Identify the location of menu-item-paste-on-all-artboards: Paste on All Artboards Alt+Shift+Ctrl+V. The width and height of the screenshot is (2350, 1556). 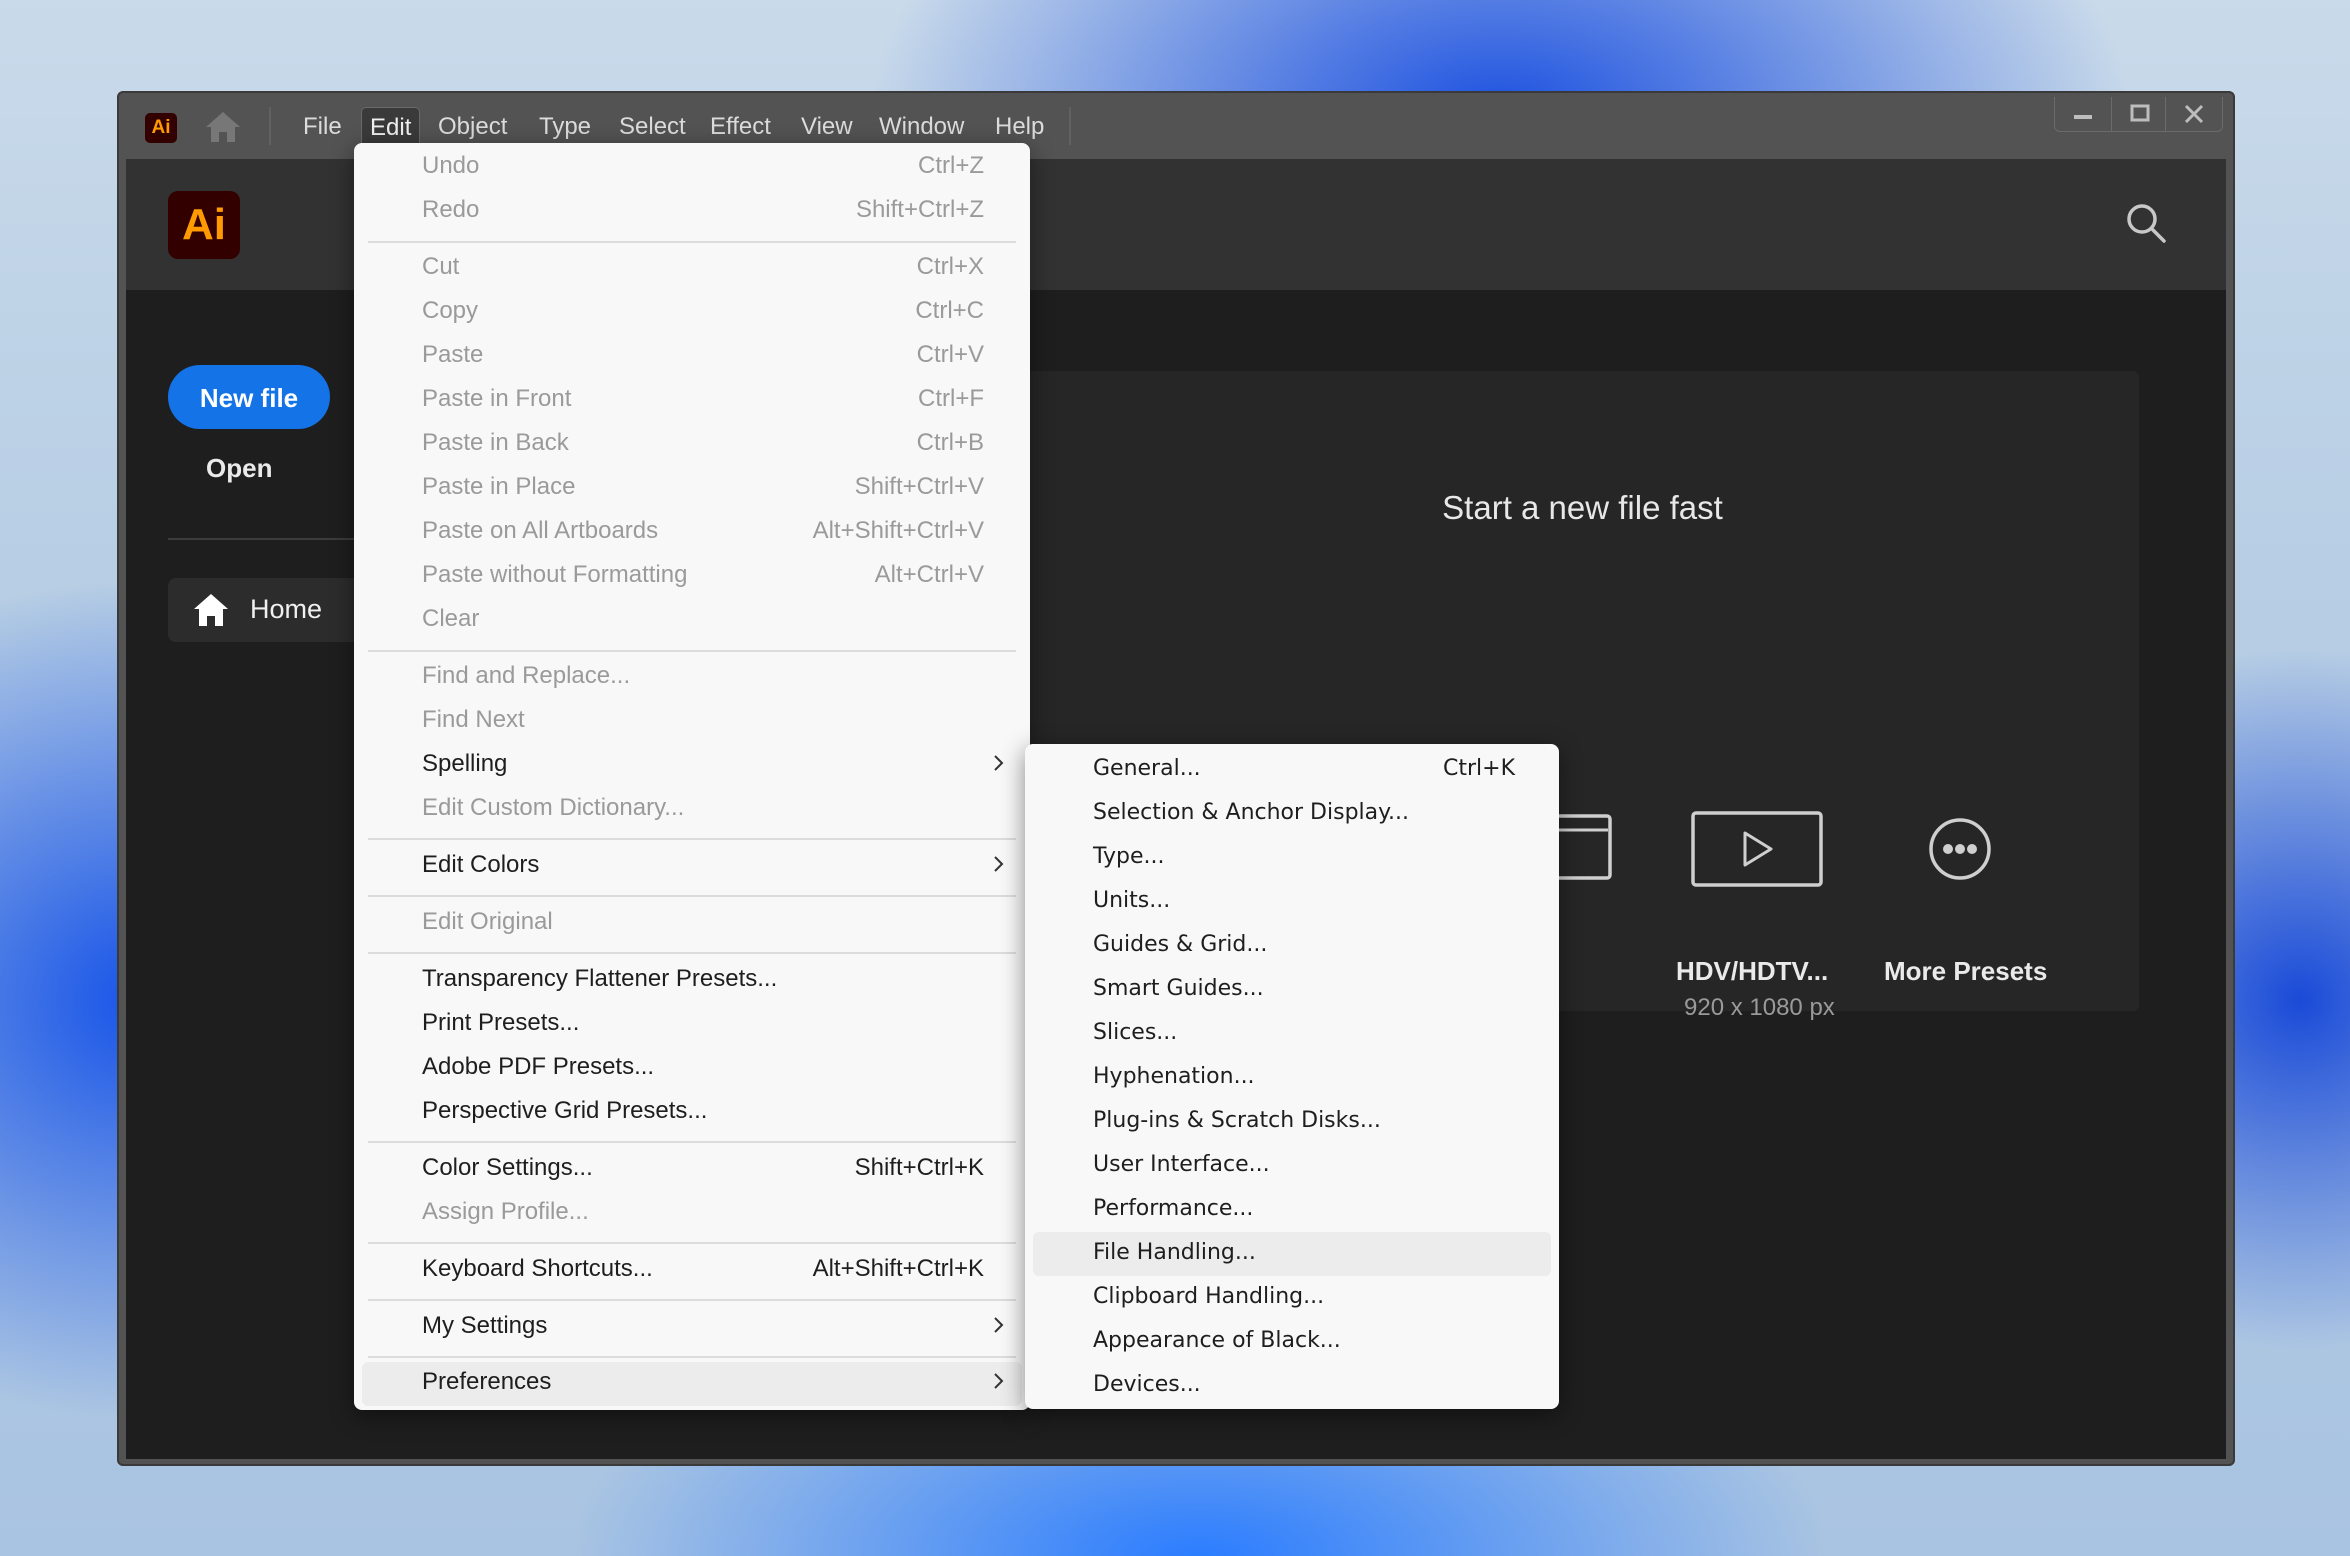
(692, 533).